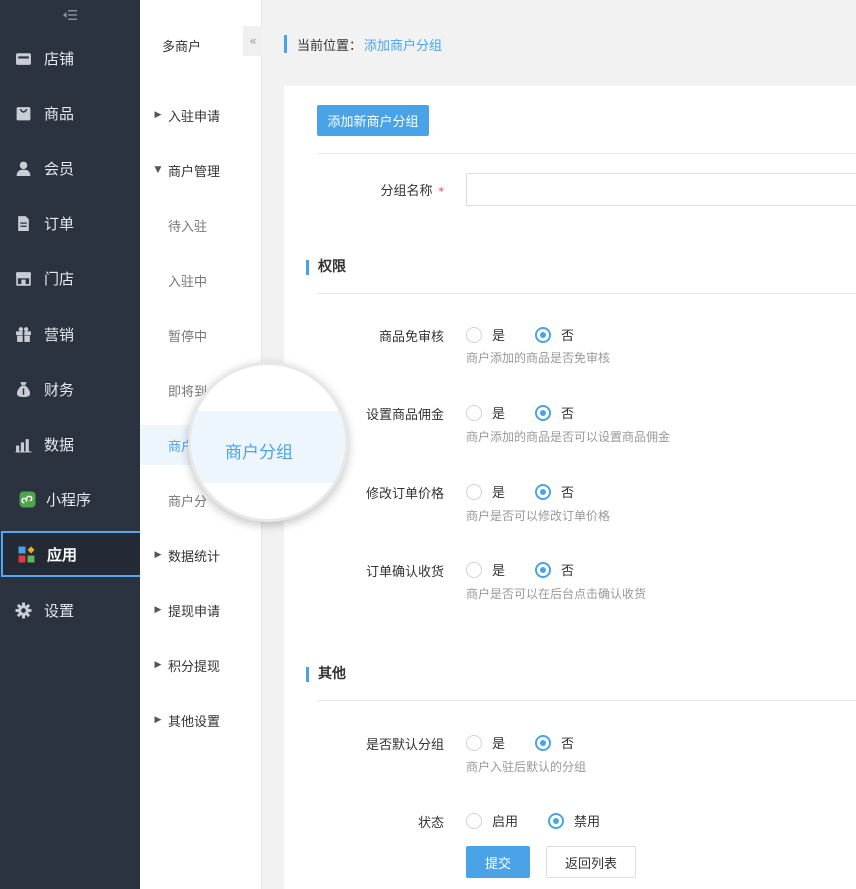 The height and width of the screenshot is (889, 856). What do you see at coordinates (559, 43) in the screenshot?
I see `top-bar: 当前位置： 添加商户分组` at bounding box center [559, 43].